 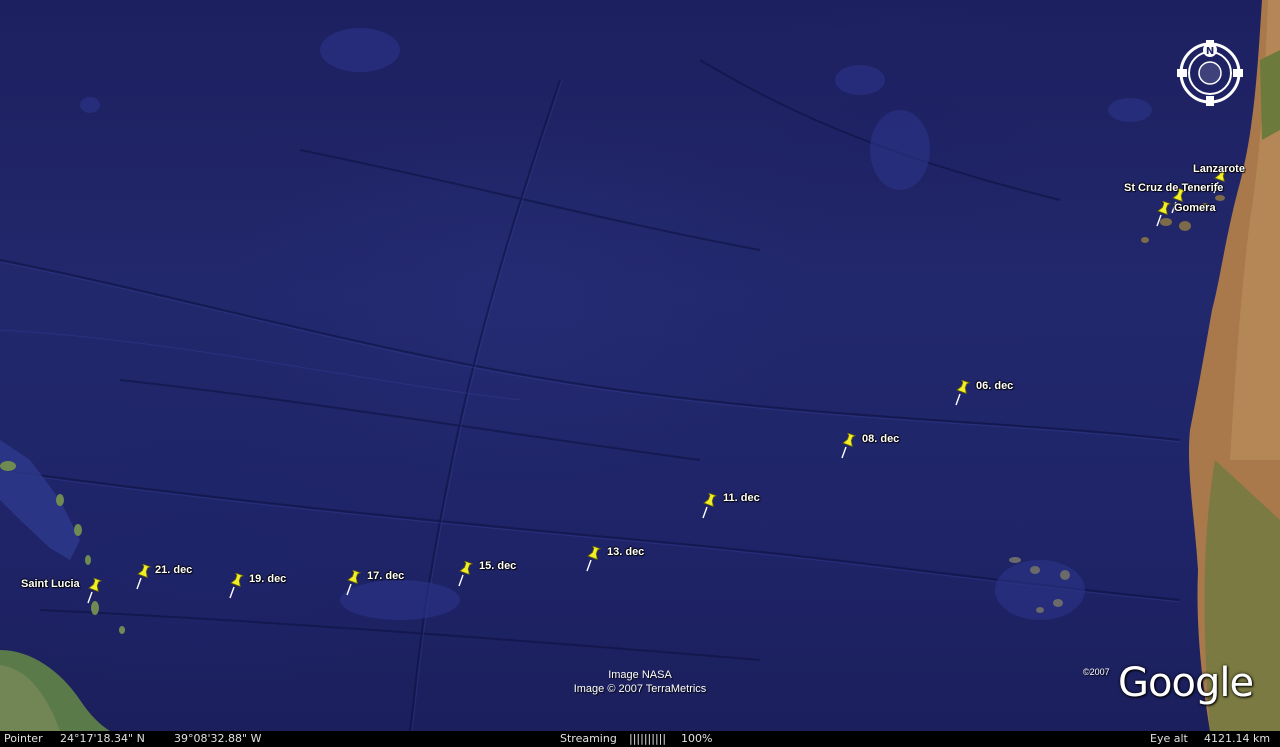 I want to click on compass-control: N, so click(x=1210, y=73).